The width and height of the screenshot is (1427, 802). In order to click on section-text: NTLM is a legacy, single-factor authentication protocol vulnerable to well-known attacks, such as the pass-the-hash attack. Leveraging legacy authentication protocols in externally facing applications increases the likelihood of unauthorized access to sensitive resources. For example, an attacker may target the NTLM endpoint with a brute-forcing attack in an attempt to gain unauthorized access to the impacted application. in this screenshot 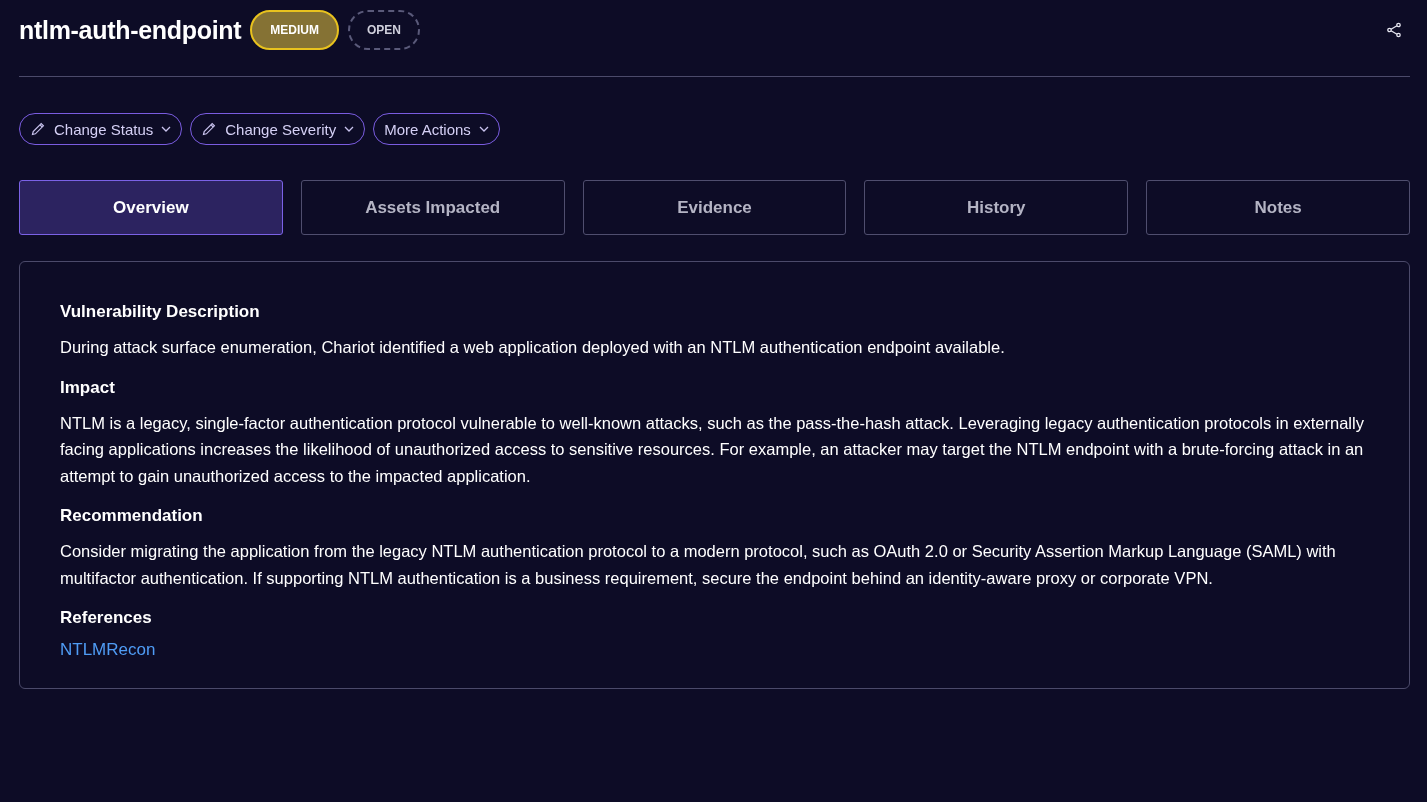, I will do `click(712, 449)`.